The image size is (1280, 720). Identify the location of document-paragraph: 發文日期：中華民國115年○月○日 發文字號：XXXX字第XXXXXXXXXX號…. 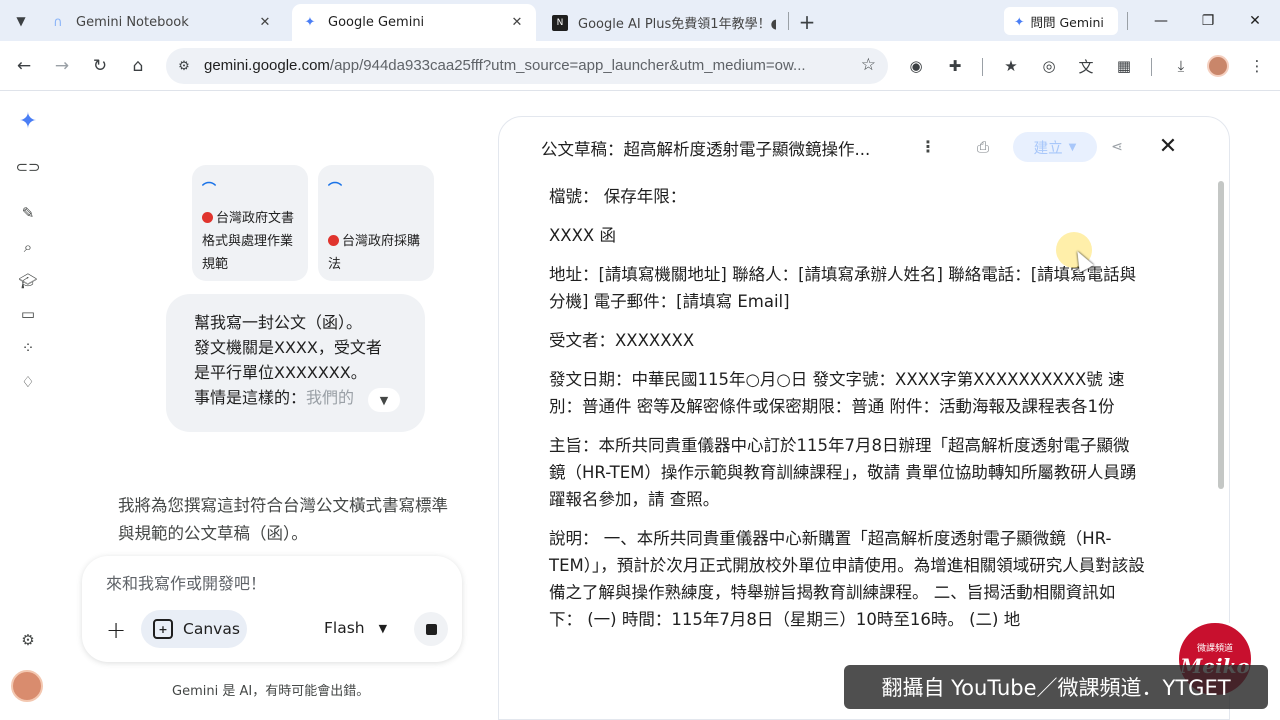
(847, 393).